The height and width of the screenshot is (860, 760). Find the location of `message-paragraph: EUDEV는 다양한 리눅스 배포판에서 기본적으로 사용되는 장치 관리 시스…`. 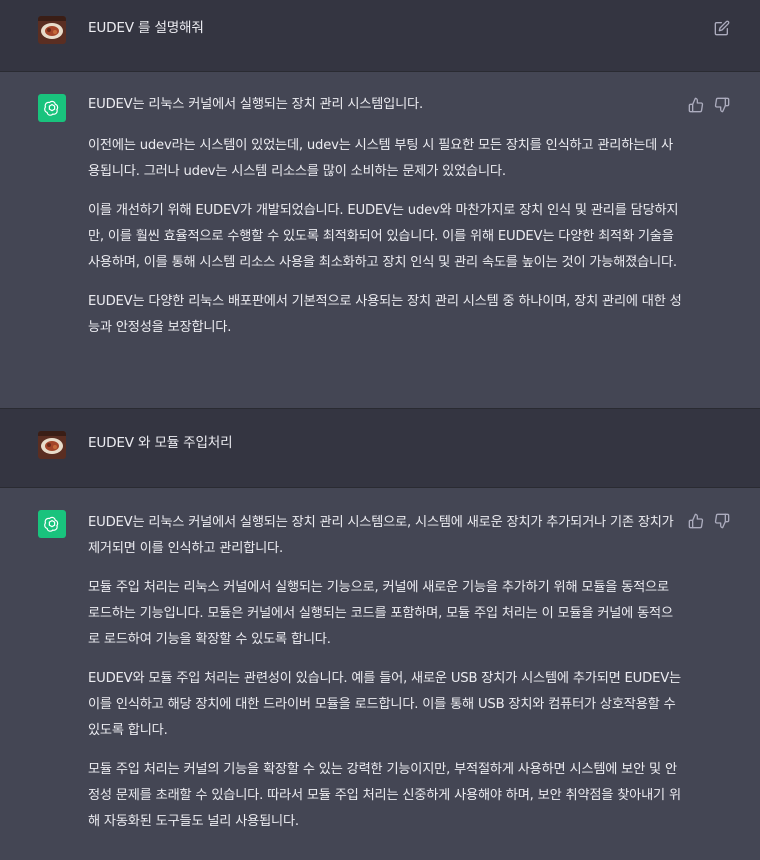

message-paragraph: EUDEV는 다양한 리눅스 배포판에서 기본적으로 사용되는 장치 관리 시스… is located at coordinates (385, 314).